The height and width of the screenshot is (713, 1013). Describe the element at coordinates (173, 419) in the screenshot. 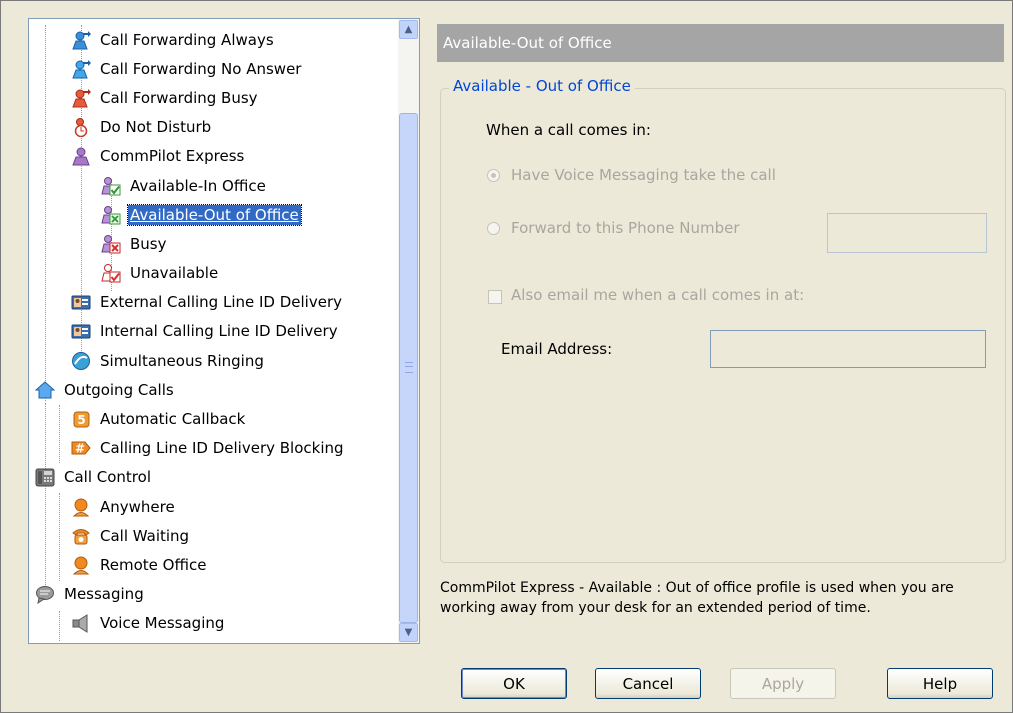

I see `tree-item-label: Automatic Callback` at that location.